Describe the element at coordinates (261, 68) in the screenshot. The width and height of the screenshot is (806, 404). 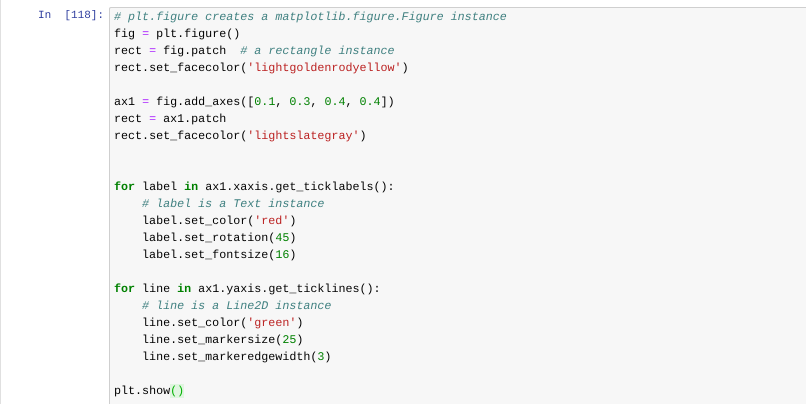
I see `code-line: rect.set_facecolor('lightgoldenrodyellow')` at that location.